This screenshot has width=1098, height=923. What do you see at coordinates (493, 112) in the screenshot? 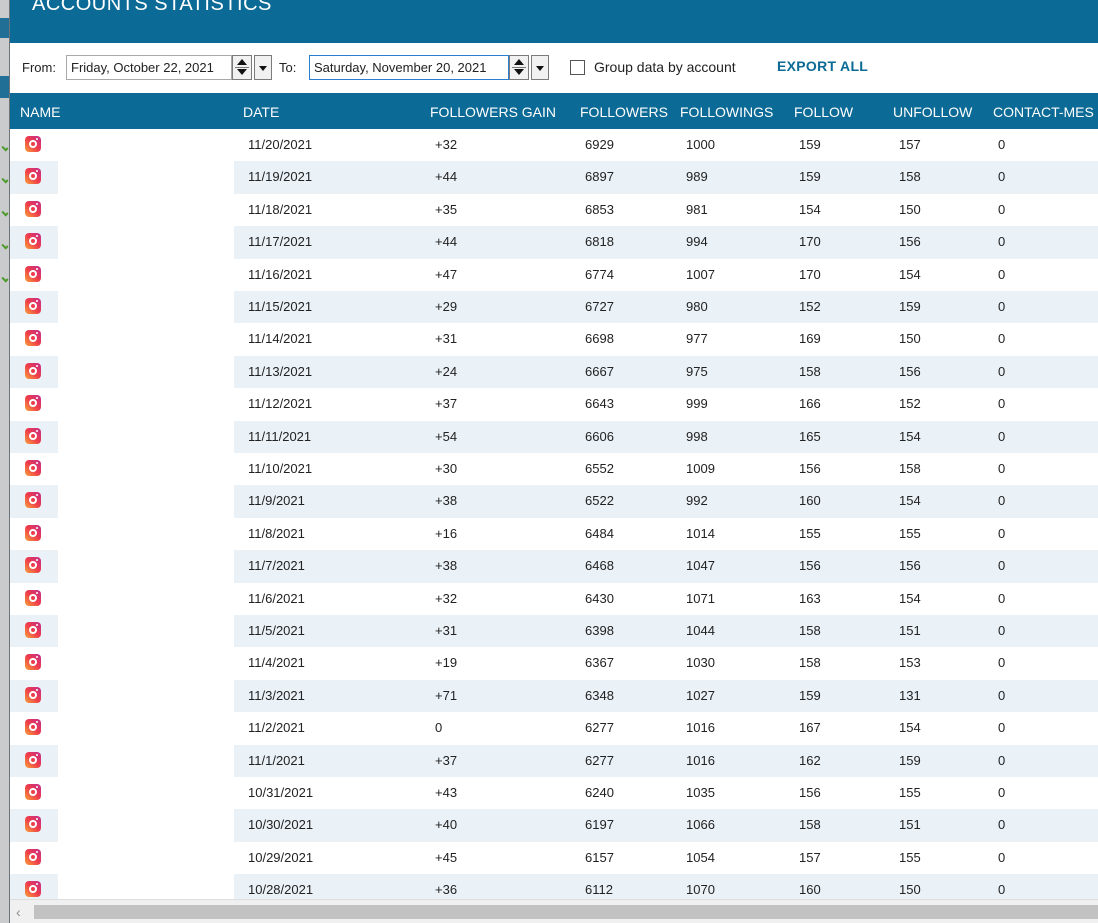
I see `column-header-followers-gain: FOLLOWERS GAIN` at bounding box center [493, 112].